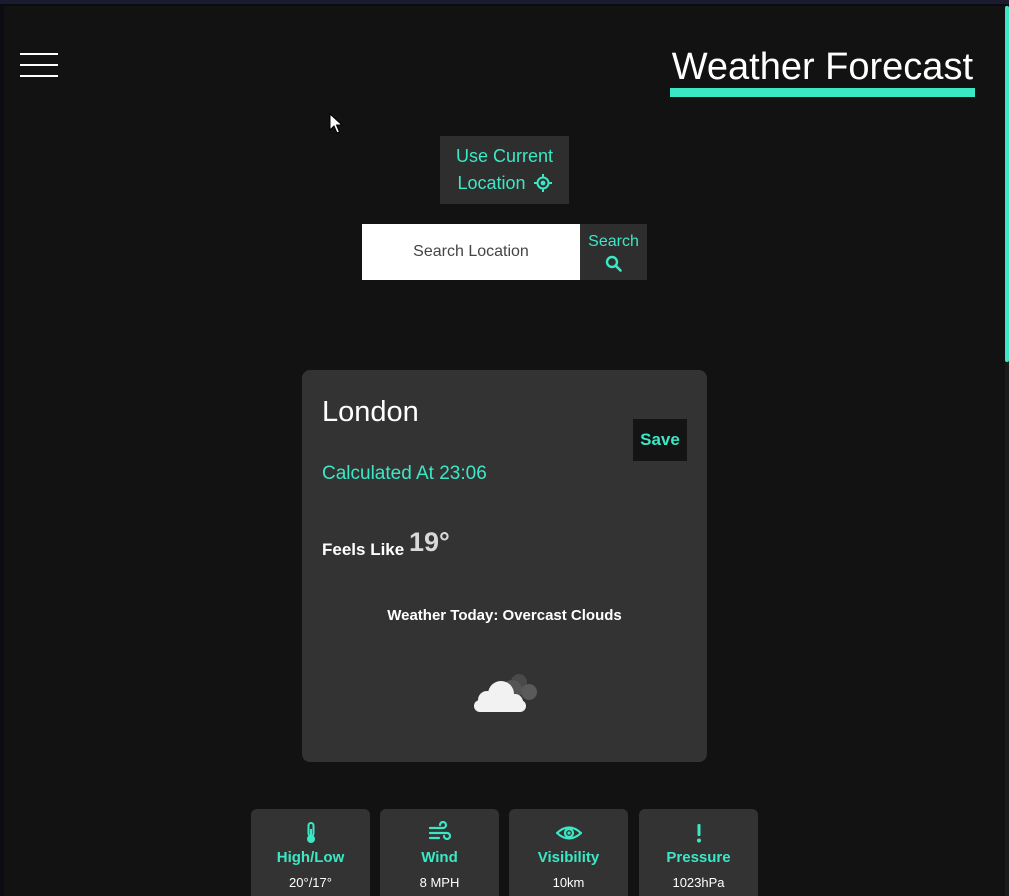  Describe the element at coordinates (568, 857) in the screenshot. I see `stat-label: Visibility` at that location.